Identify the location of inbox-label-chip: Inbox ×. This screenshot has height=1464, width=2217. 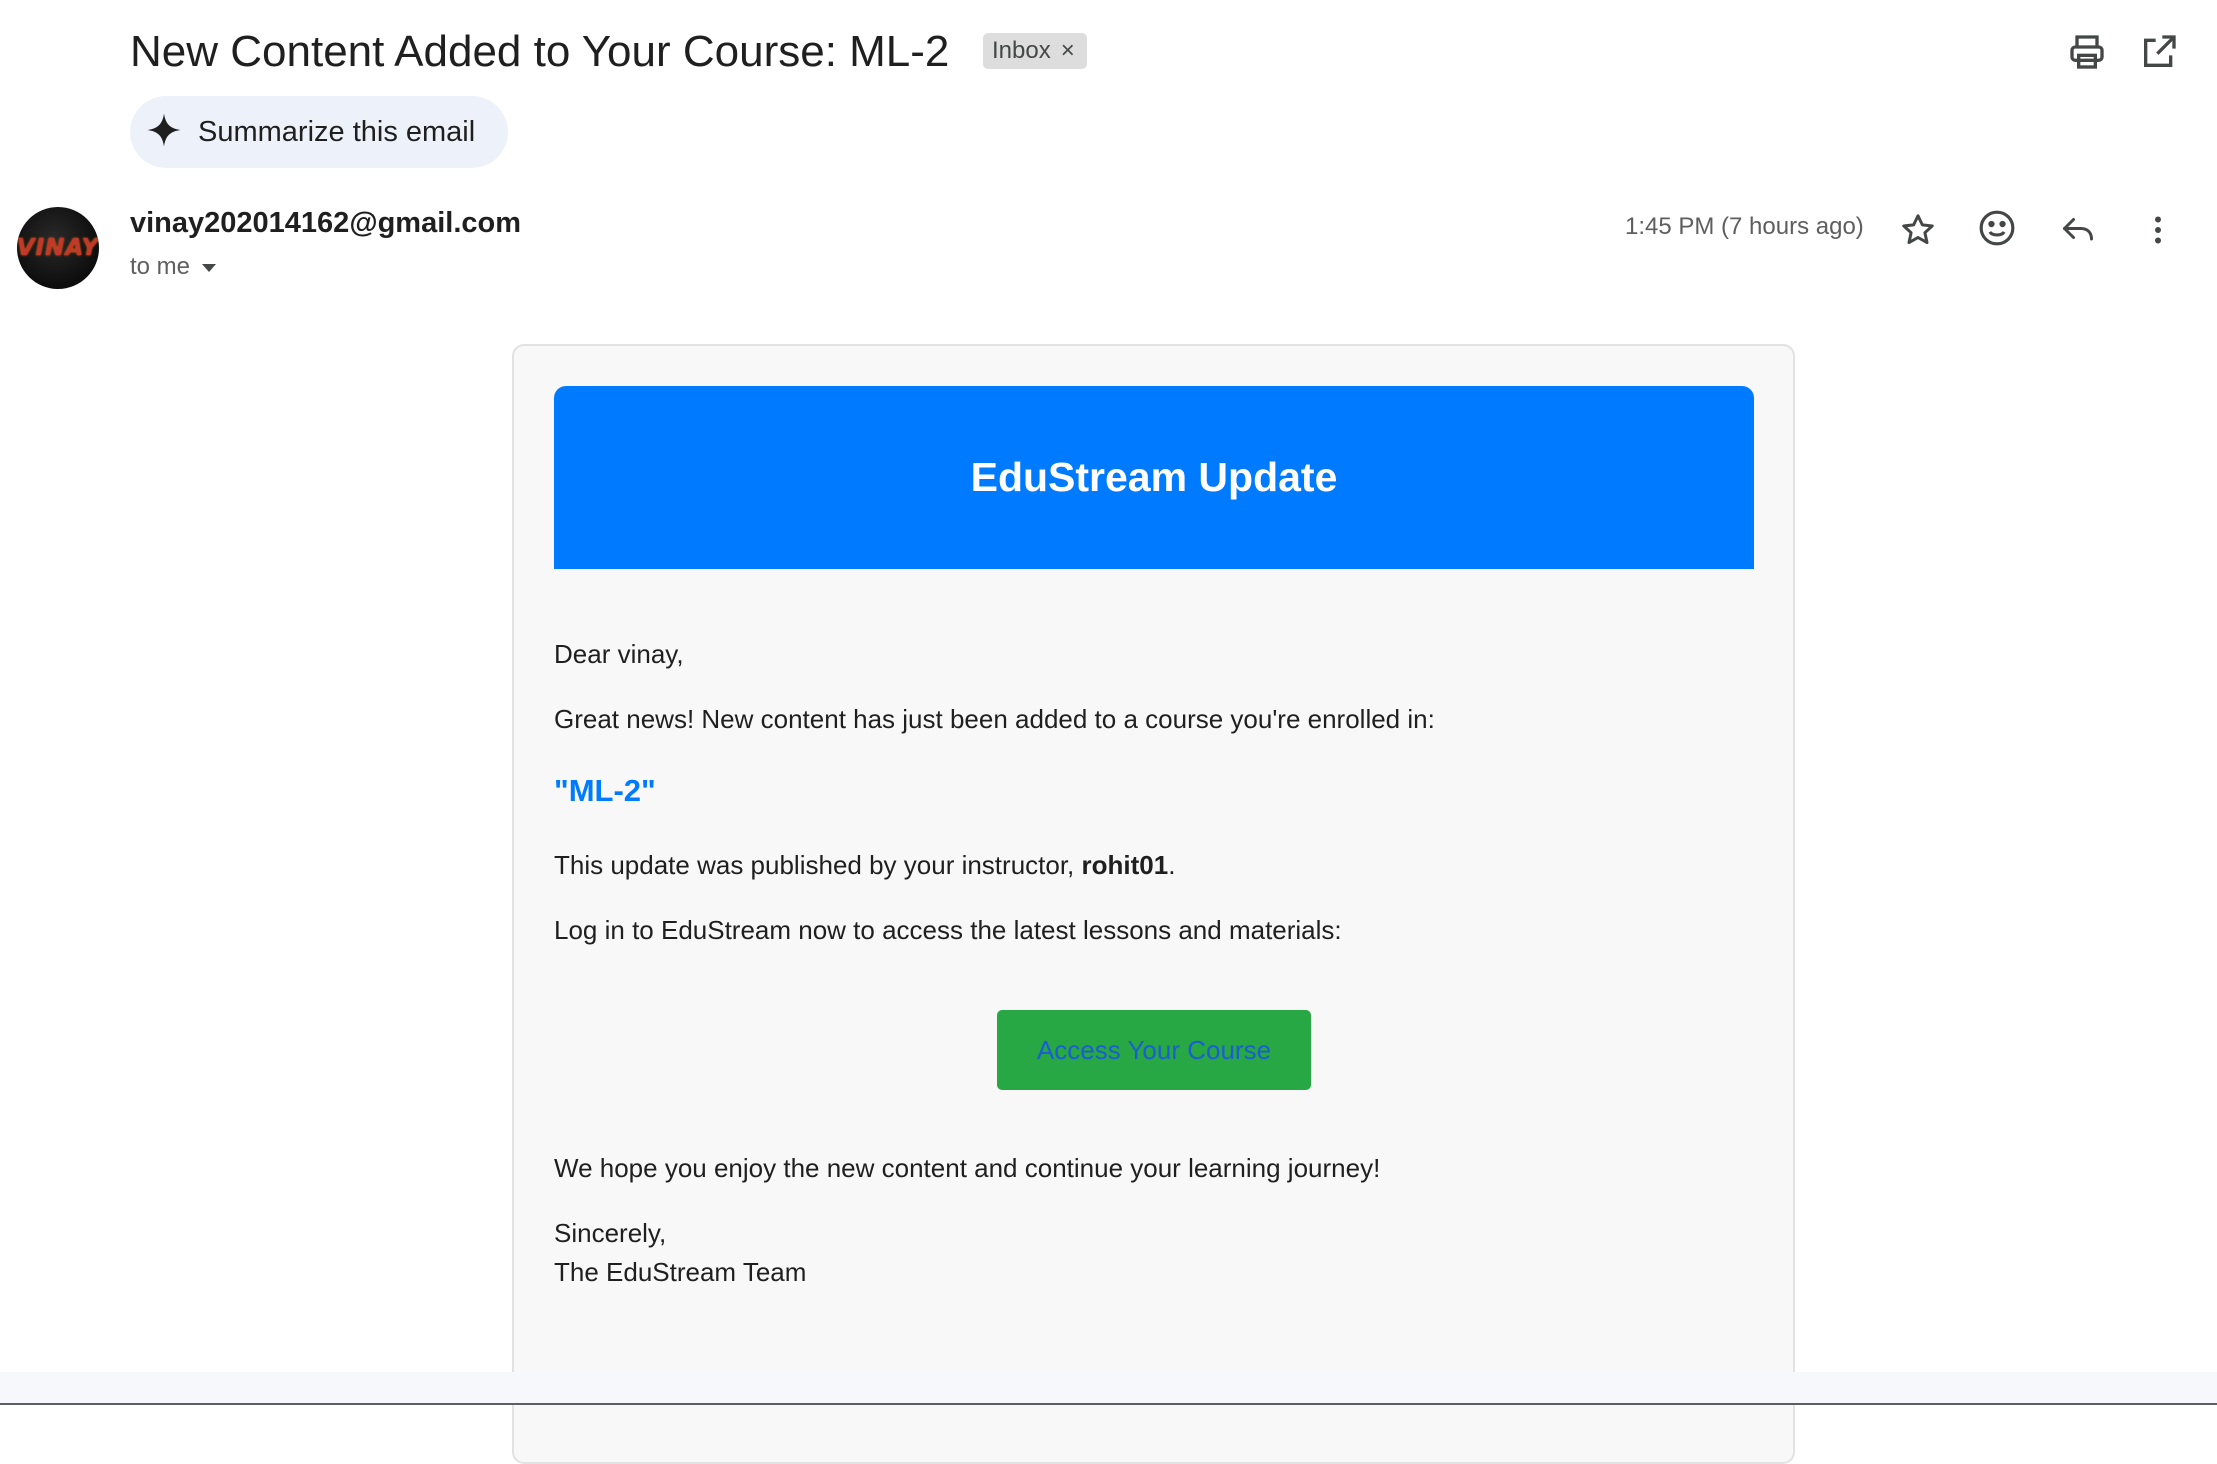
(1035, 51).